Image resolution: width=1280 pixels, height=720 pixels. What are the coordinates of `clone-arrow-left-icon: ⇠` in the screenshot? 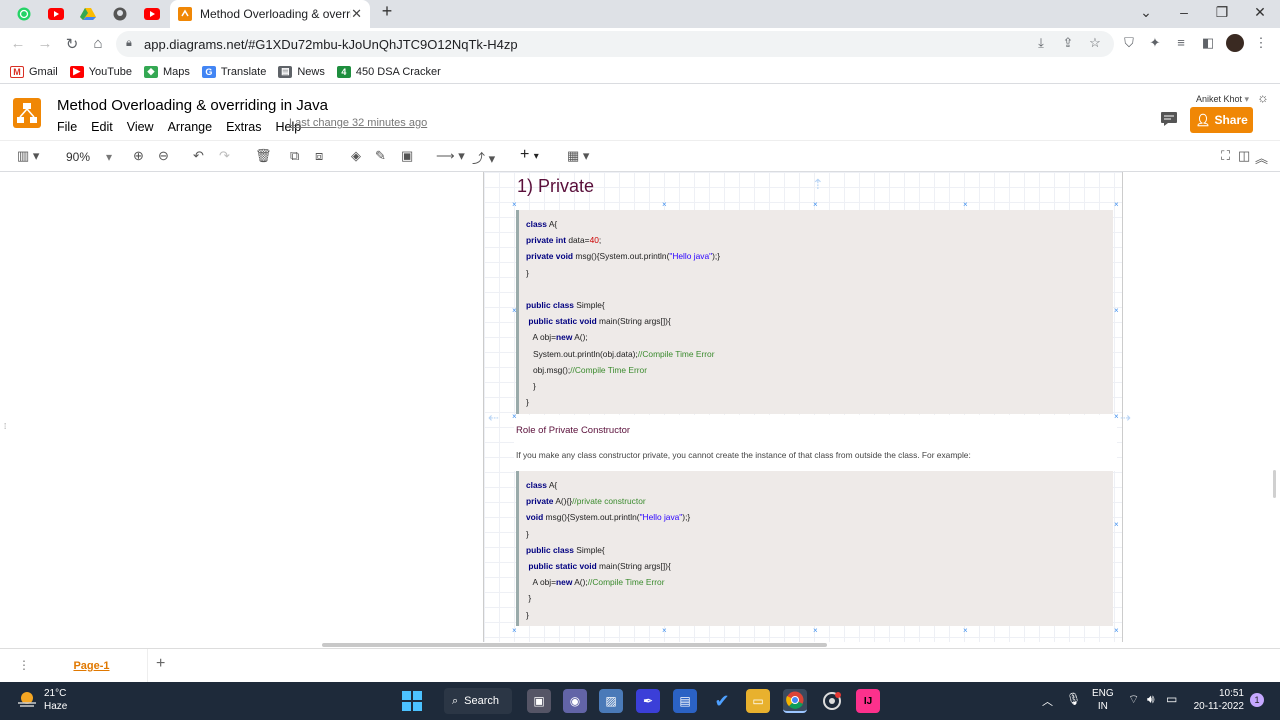 It's located at (493, 418).